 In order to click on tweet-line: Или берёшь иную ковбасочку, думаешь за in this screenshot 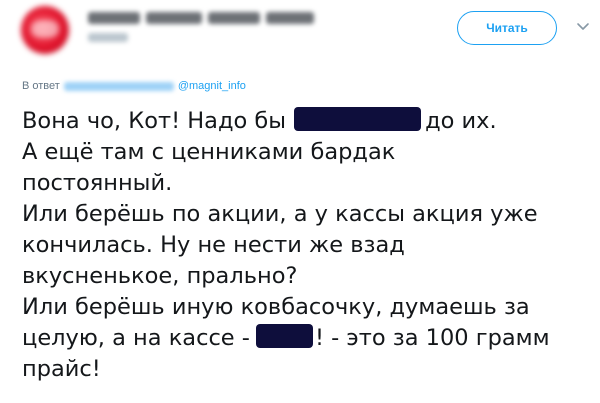, I will do `click(276, 307)`.